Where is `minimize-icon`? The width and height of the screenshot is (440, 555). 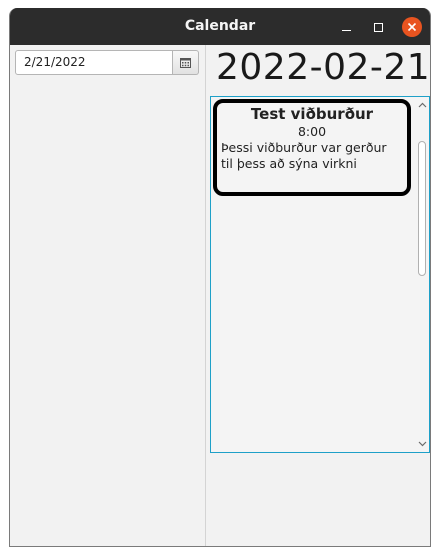
minimize-icon is located at coordinates (346, 30).